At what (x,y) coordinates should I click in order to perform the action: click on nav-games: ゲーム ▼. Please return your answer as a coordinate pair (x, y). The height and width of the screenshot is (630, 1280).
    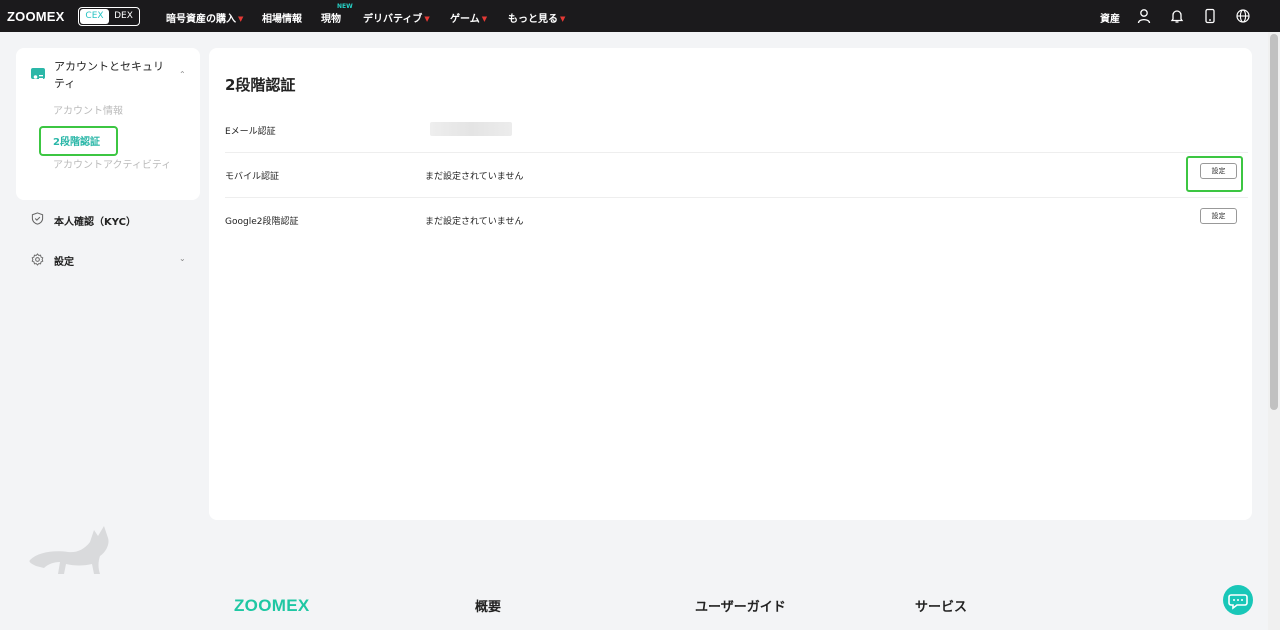
    Looking at the image, I should click on (468, 17).